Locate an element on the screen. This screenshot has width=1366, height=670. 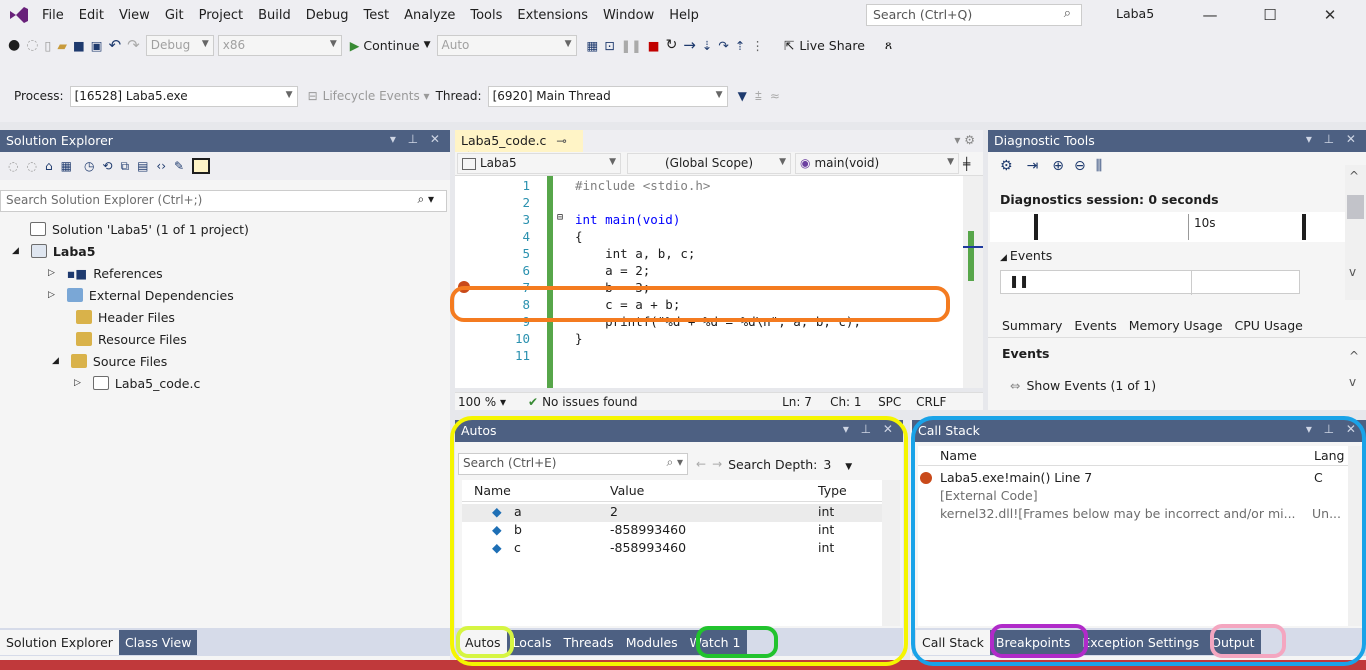
call-stack-scrollbar is located at coordinates (1357, 536).